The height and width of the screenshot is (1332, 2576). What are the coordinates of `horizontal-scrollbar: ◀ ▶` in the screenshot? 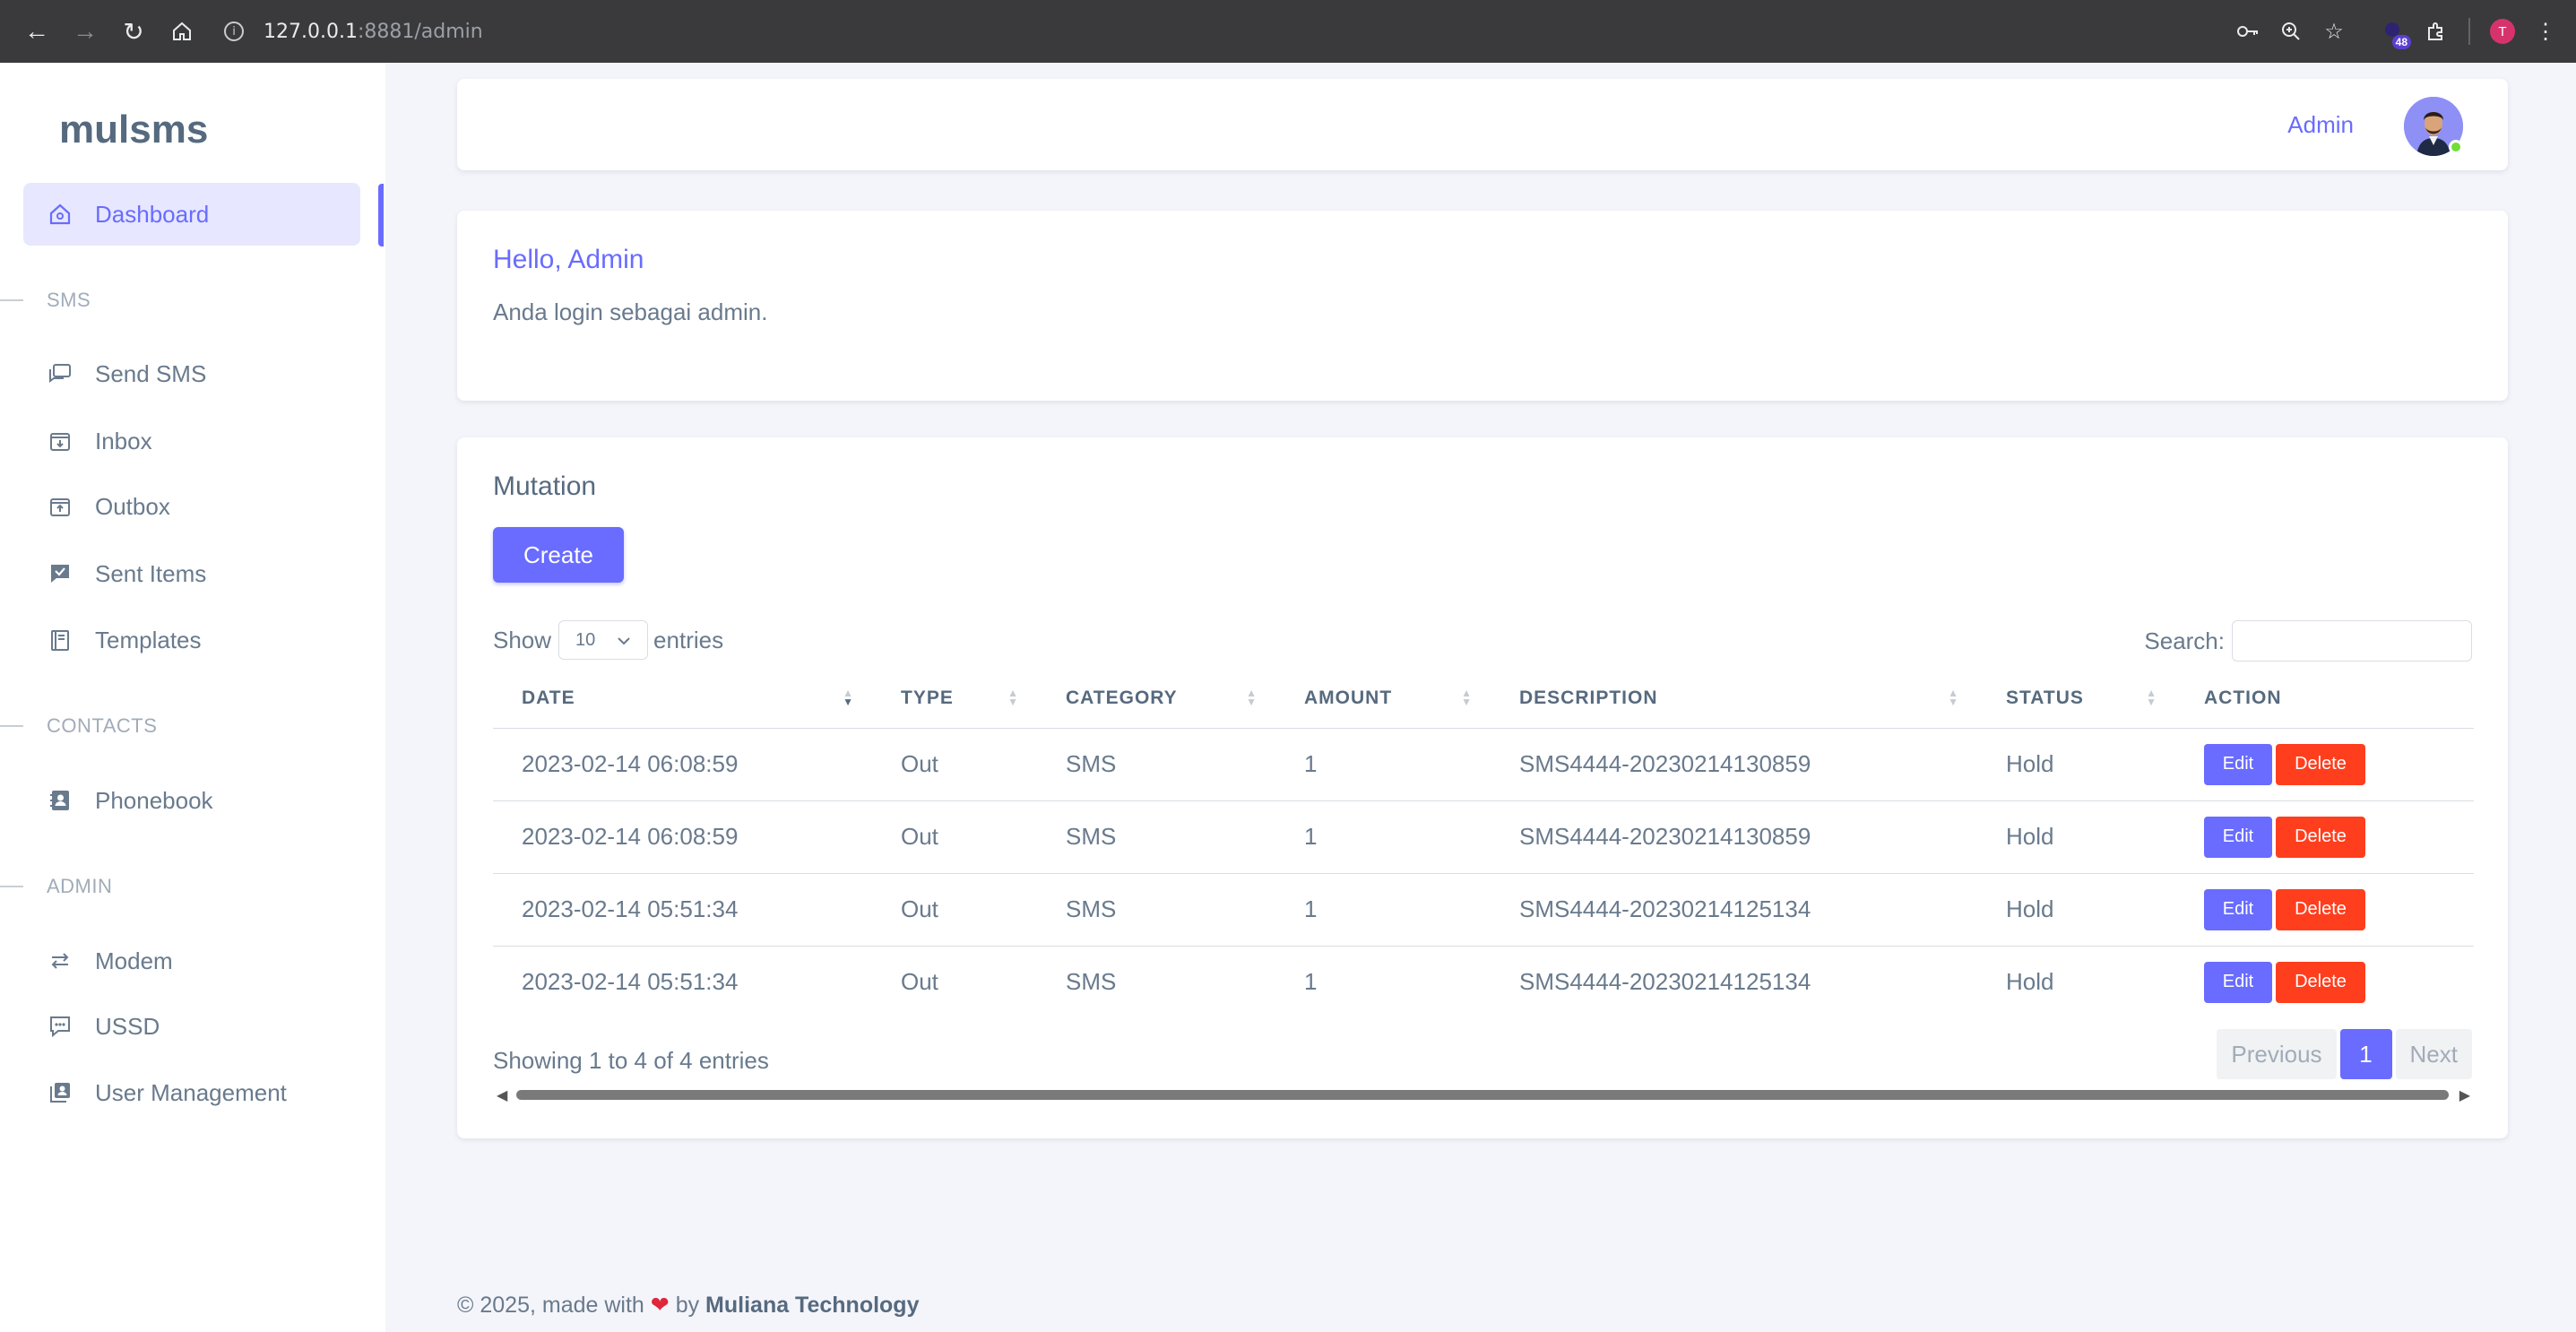 It's located at (1483, 1094).